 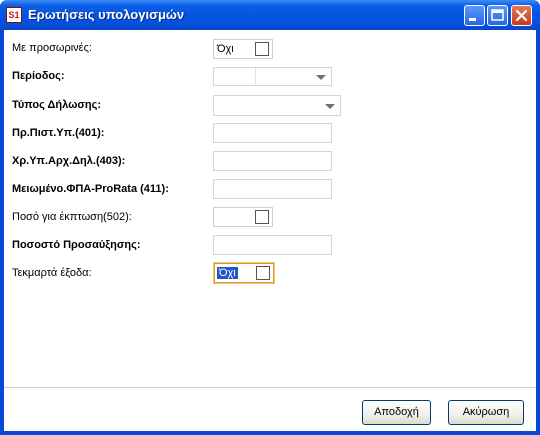 What do you see at coordinates (69, 161) in the screenshot?
I see `debit-403-label: Χρ.Υπ.Αρχ.Δηλ.(403):` at bounding box center [69, 161].